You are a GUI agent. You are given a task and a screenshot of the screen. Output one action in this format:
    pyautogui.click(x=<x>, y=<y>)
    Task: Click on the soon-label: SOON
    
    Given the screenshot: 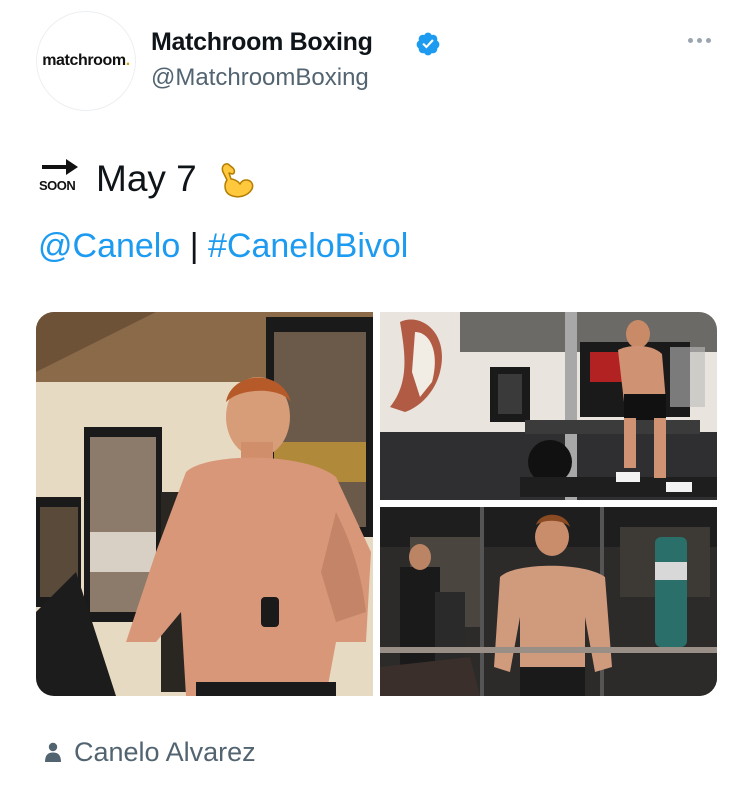 What is the action you would take?
    pyautogui.click(x=57, y=185)
    